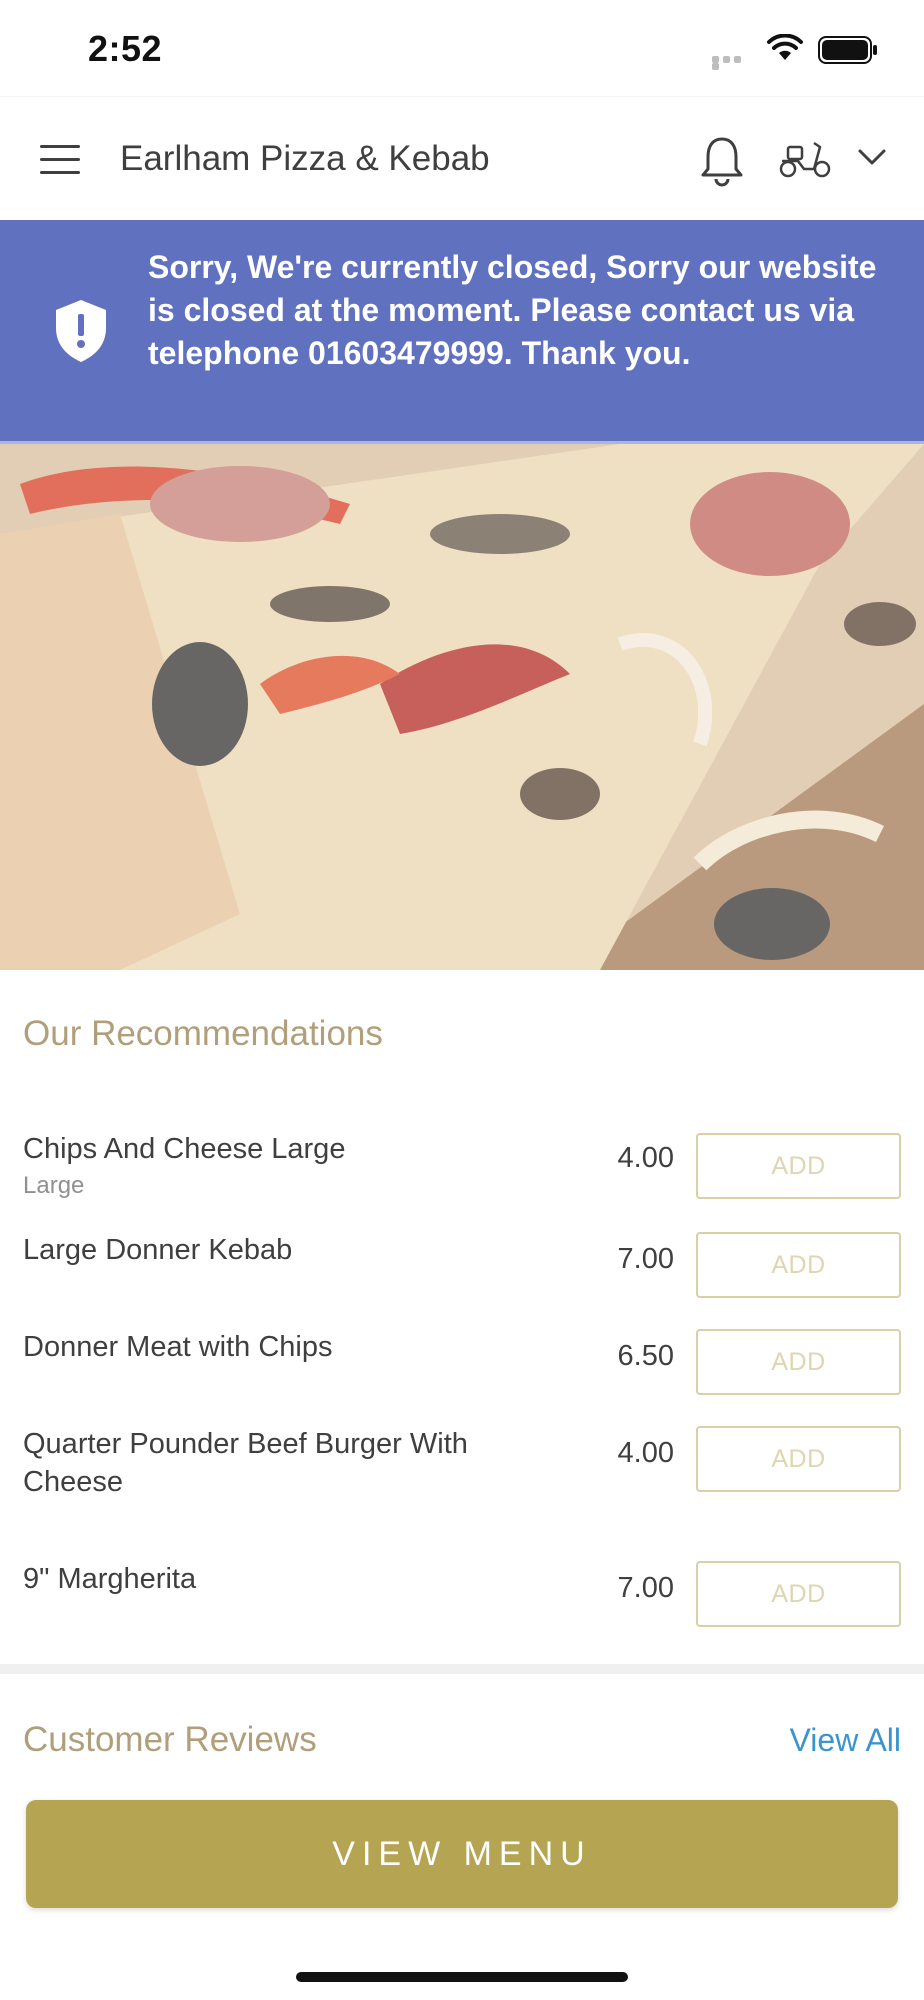  I want to click on wifi-icon, so click(785, 47).